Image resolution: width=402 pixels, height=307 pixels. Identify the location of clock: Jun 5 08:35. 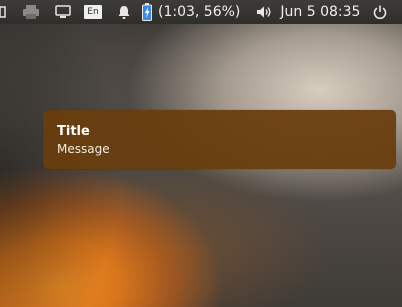
(320, 12).